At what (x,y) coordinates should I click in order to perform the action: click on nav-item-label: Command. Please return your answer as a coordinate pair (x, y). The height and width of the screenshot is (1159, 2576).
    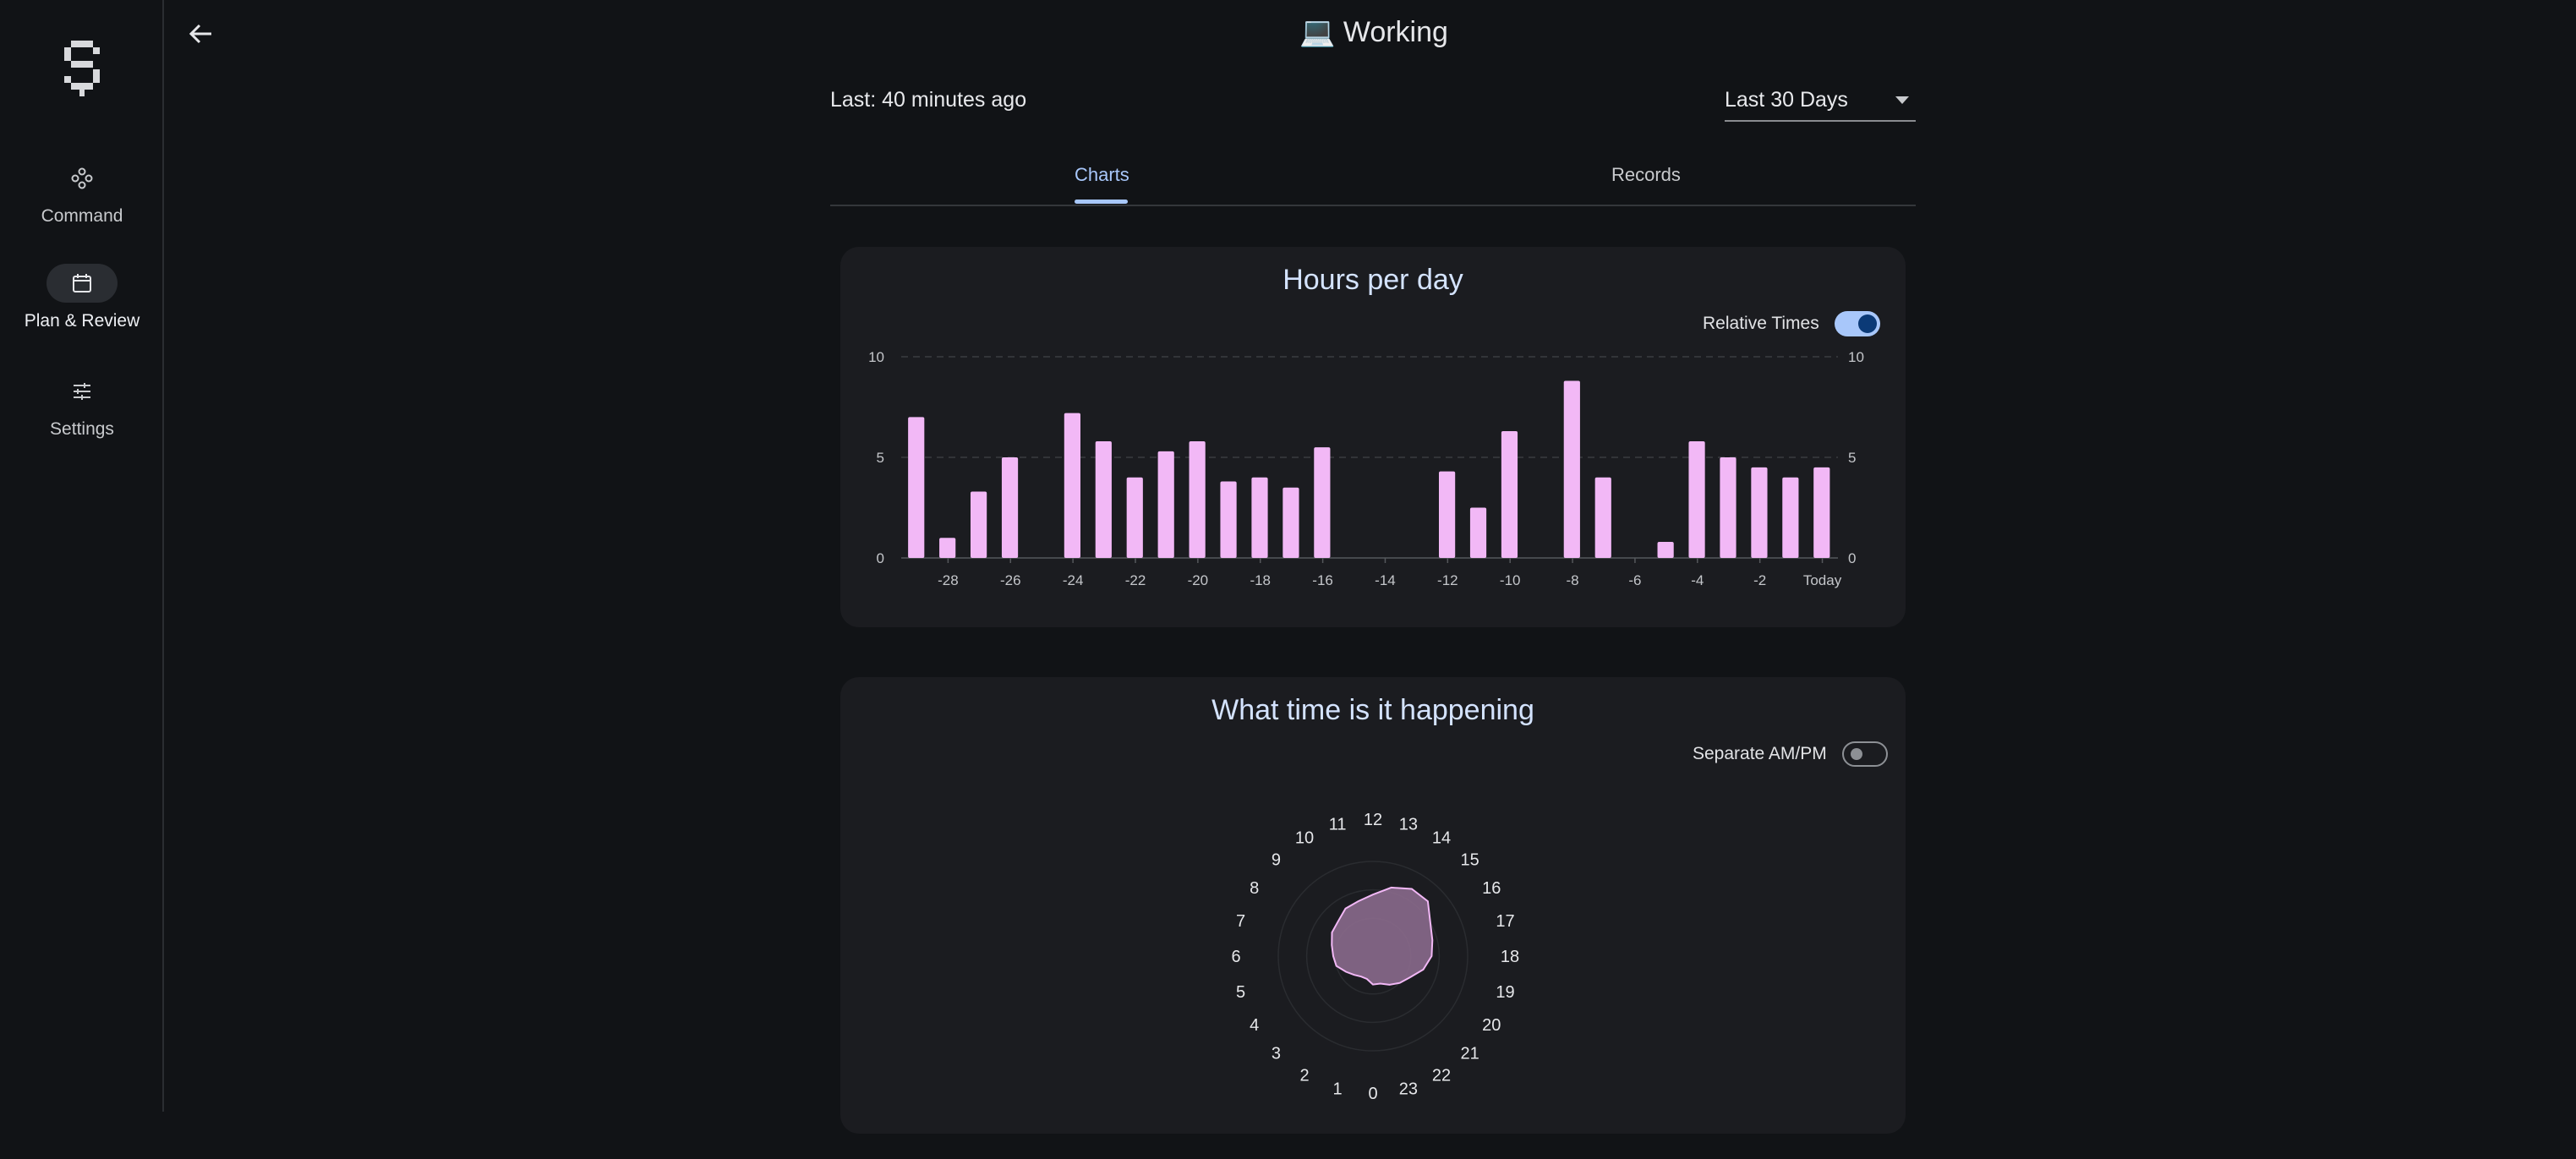
    Looking at the image, I should click on (82, 216).